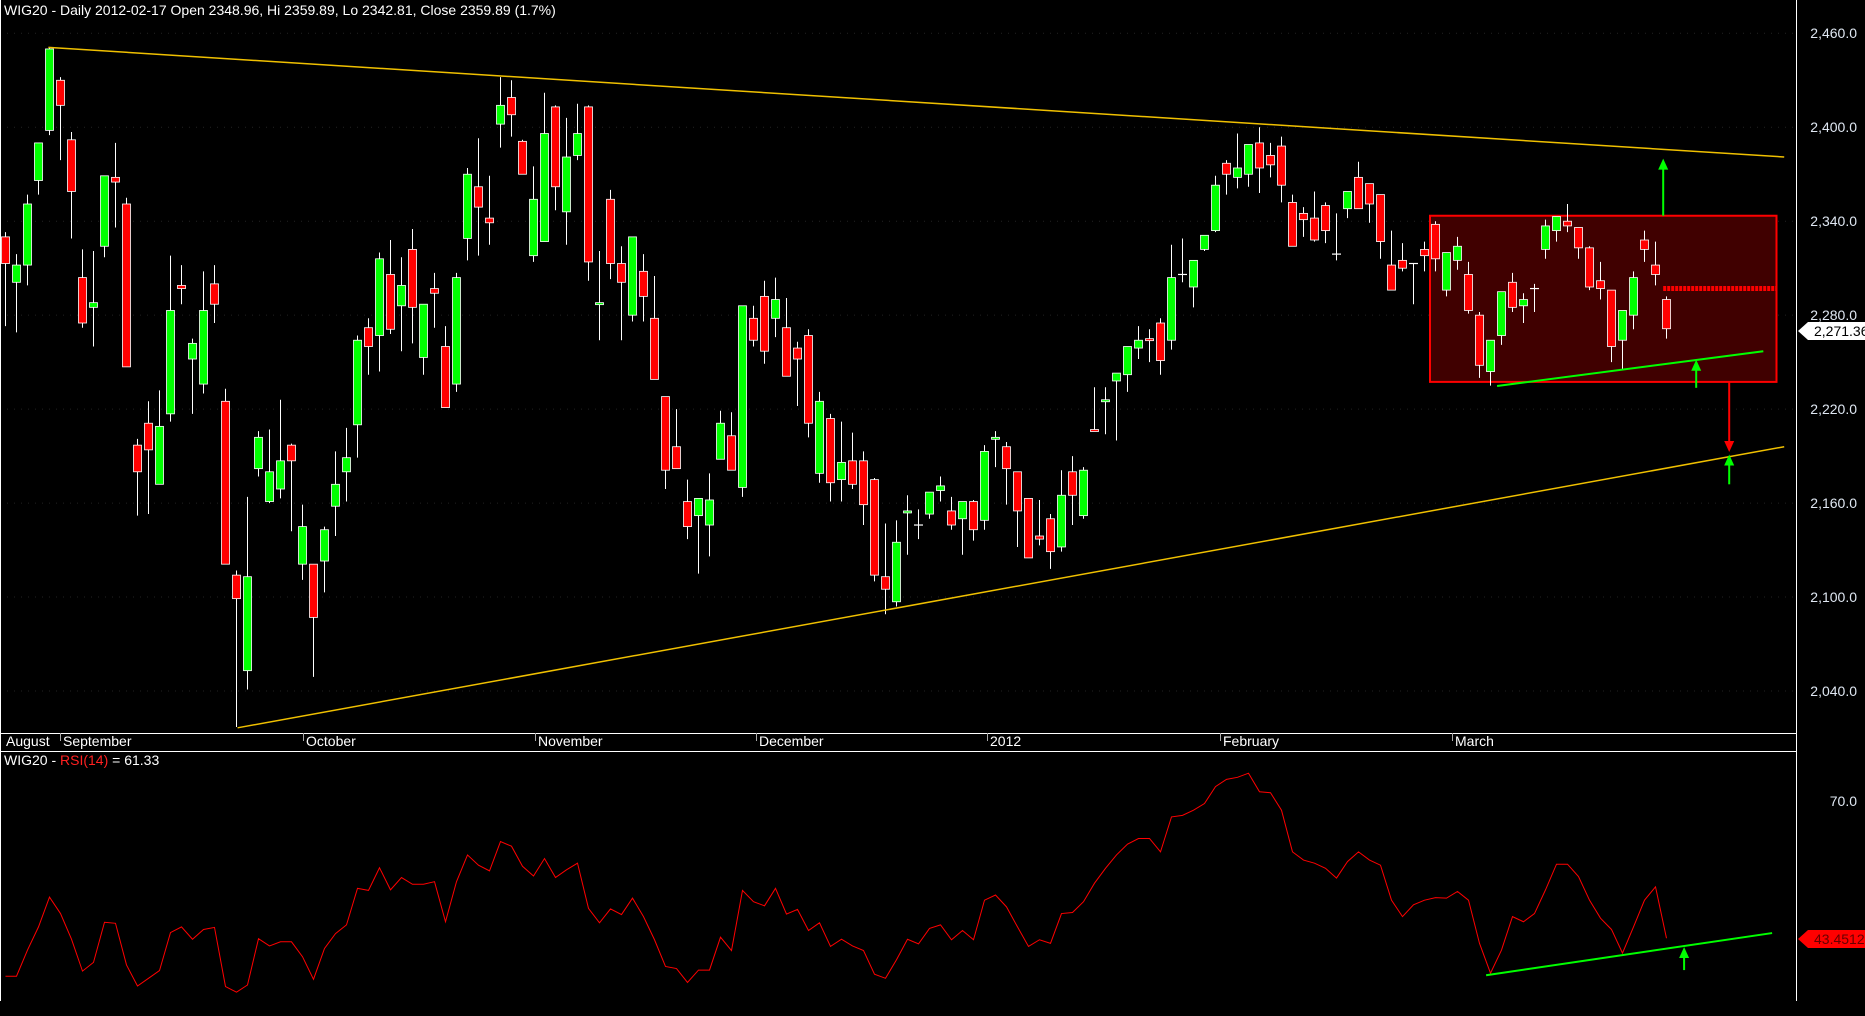  Describe the element at coordinates (1833, 409) in the screenshot. I see `price-tick-label: 2,220.0` at that location.